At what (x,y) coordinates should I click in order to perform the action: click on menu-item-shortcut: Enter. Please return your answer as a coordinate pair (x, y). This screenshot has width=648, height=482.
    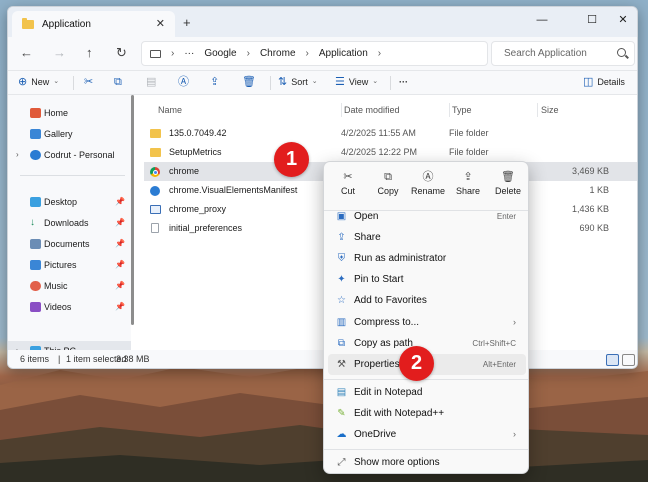
    Looking at the image, I should click on (506, 216).